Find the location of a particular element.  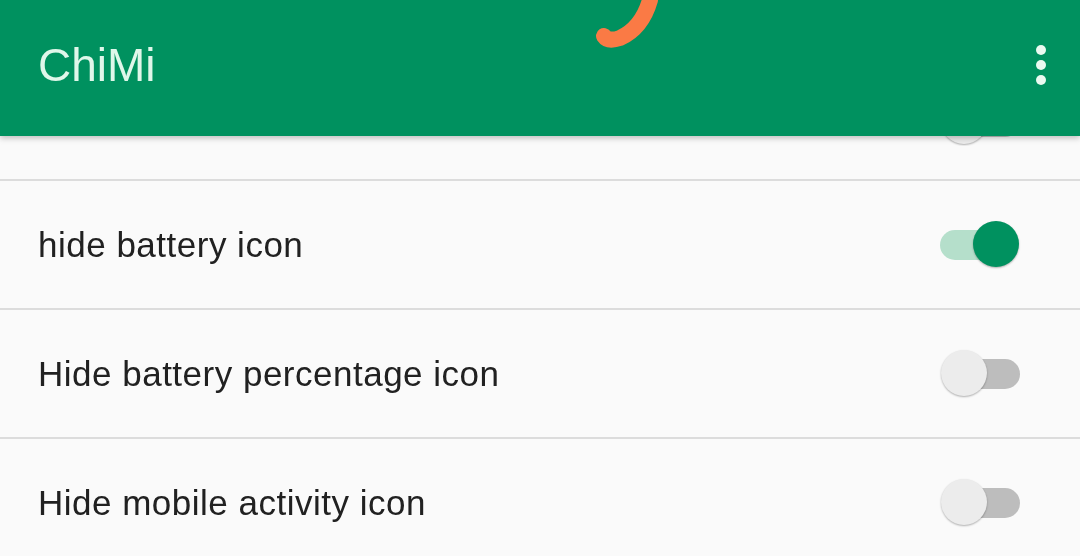

setting-label: Hide battery percentage icon is located at coordinates (269, 373).